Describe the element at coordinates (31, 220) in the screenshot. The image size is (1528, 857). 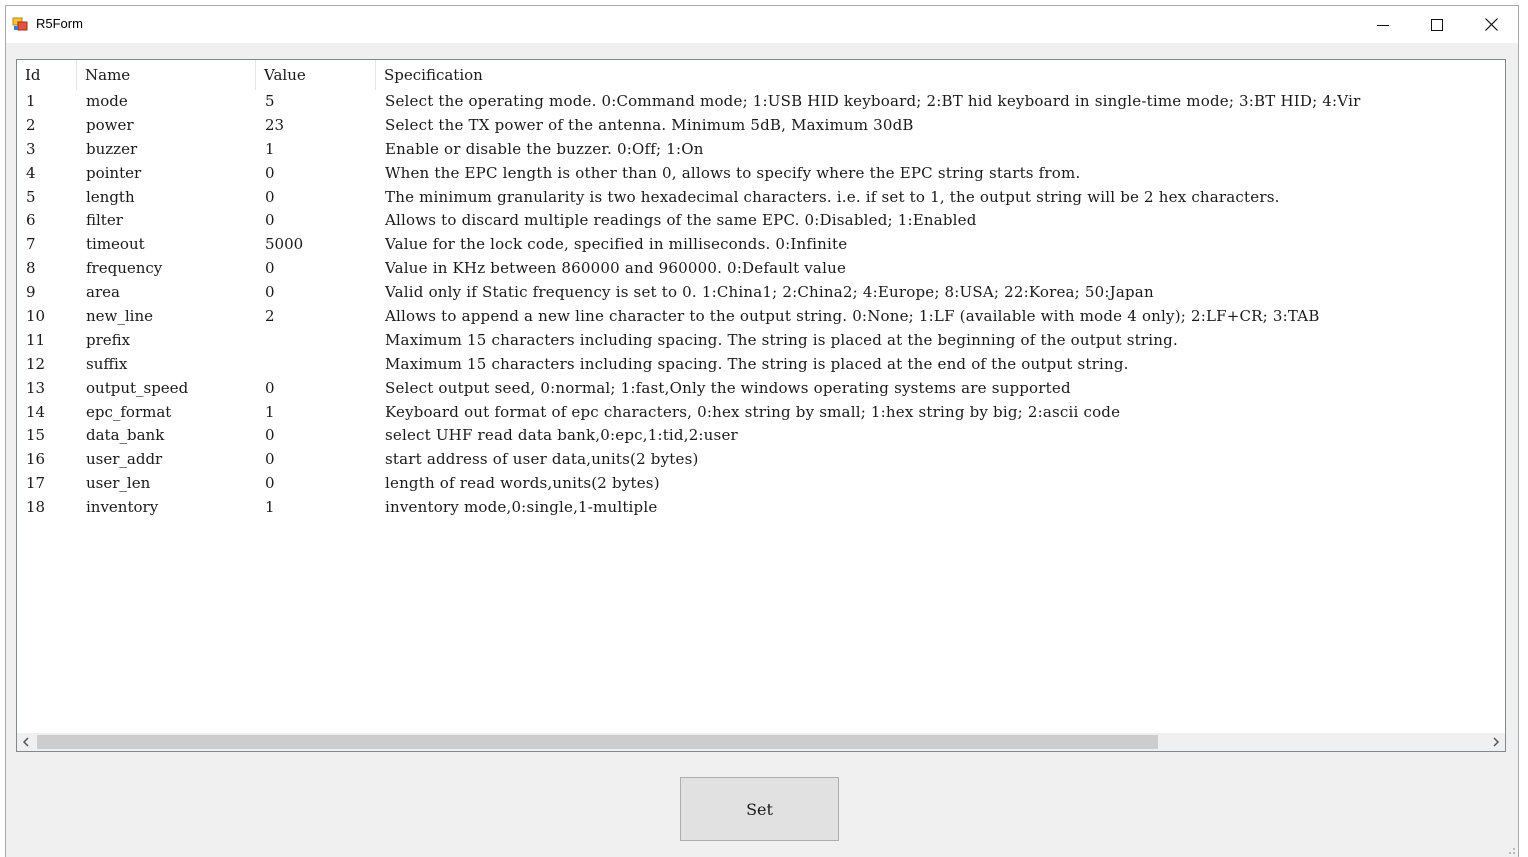
I see `cell-id: 6` at that location.